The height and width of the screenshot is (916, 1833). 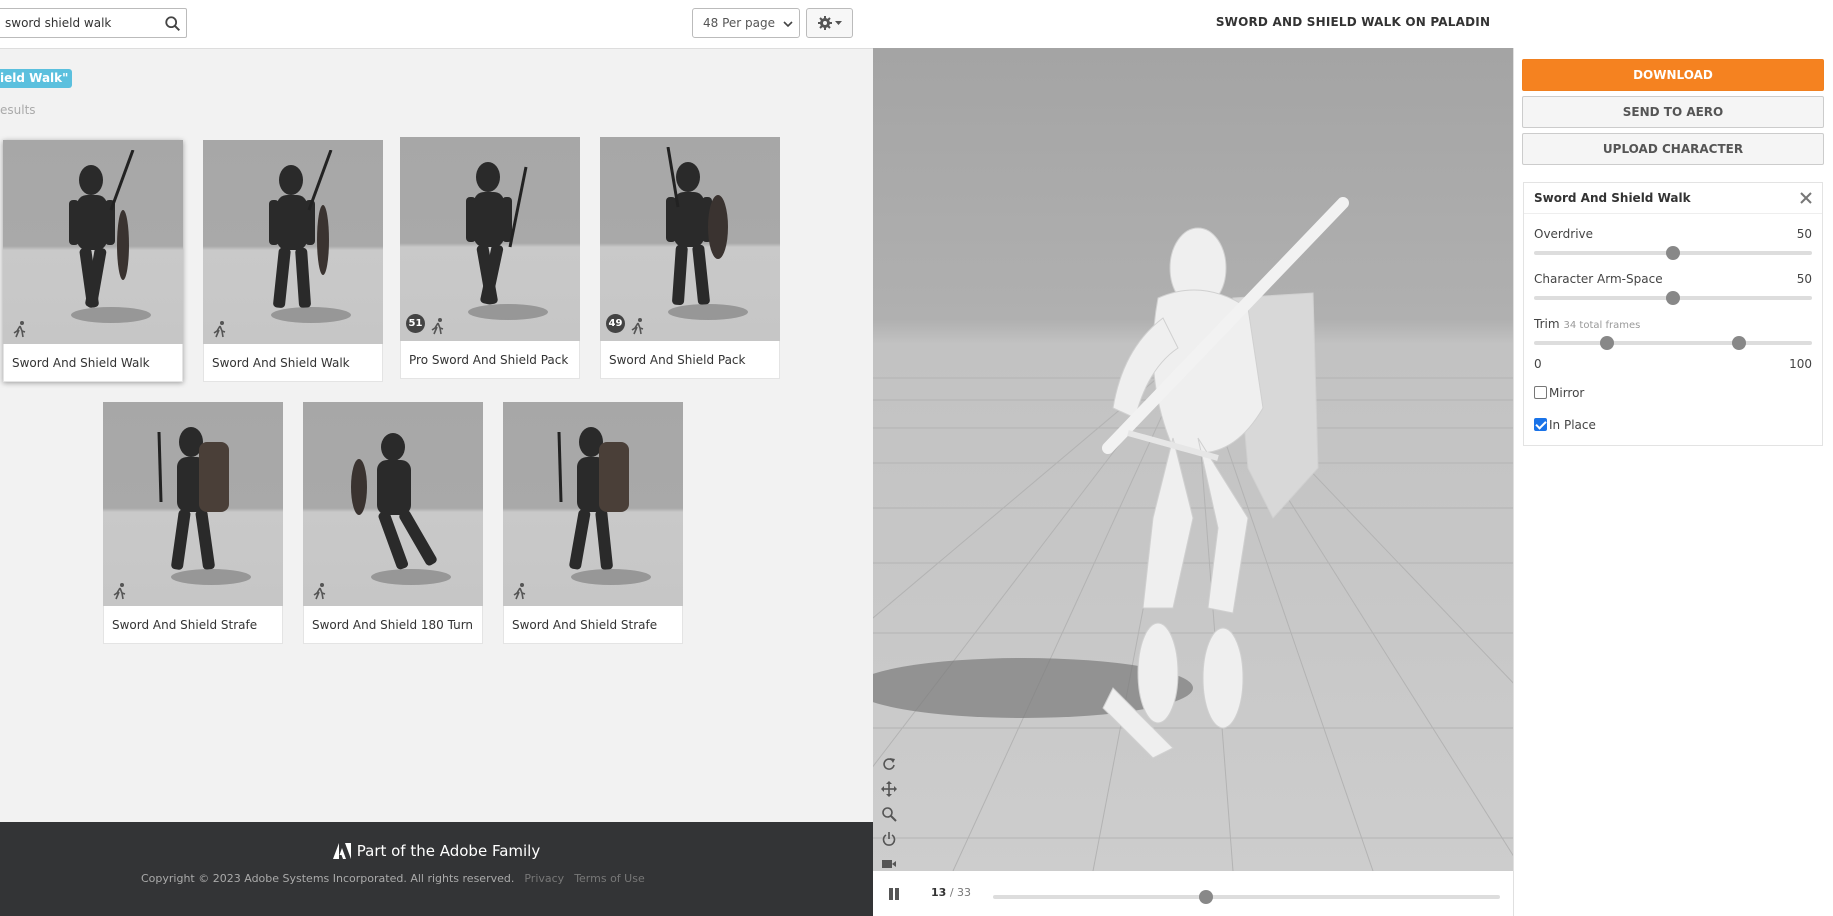 What do you see at coordinates (1673, 75) in the screenshot?
I see `download-button: DOWNLOAD` at bounding box center [1673, 75].